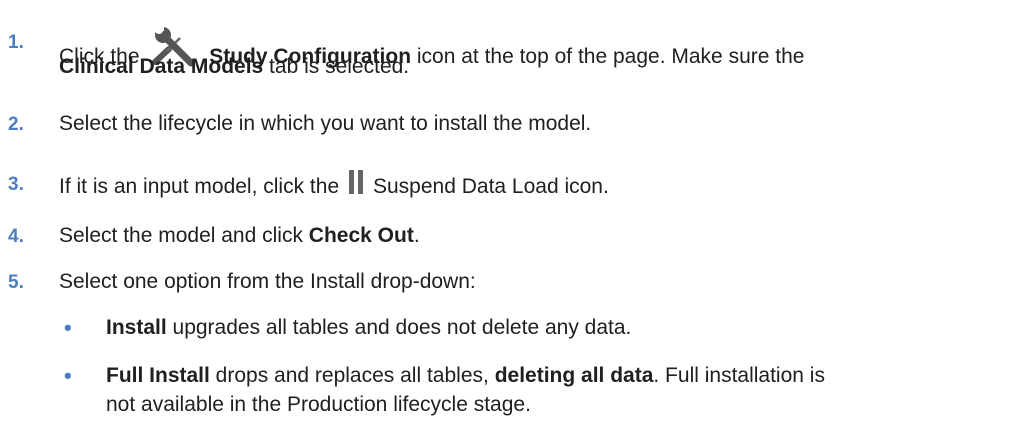  I want to click on step-text: tab is selected., so click(336, 66).